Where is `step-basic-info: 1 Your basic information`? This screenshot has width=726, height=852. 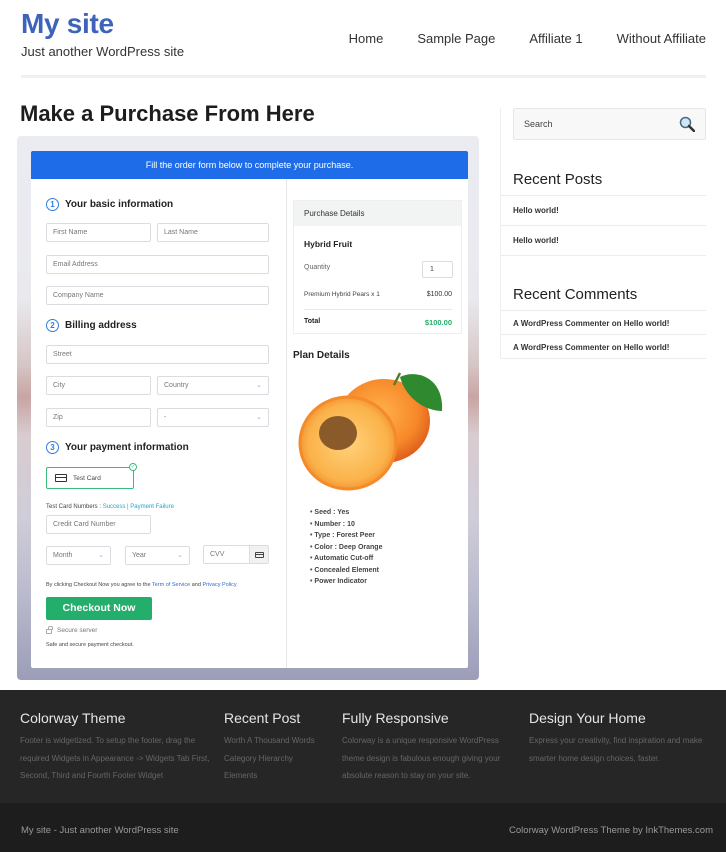 step-basic-info: 1 Your basic information is located at coordinates (109, 204).